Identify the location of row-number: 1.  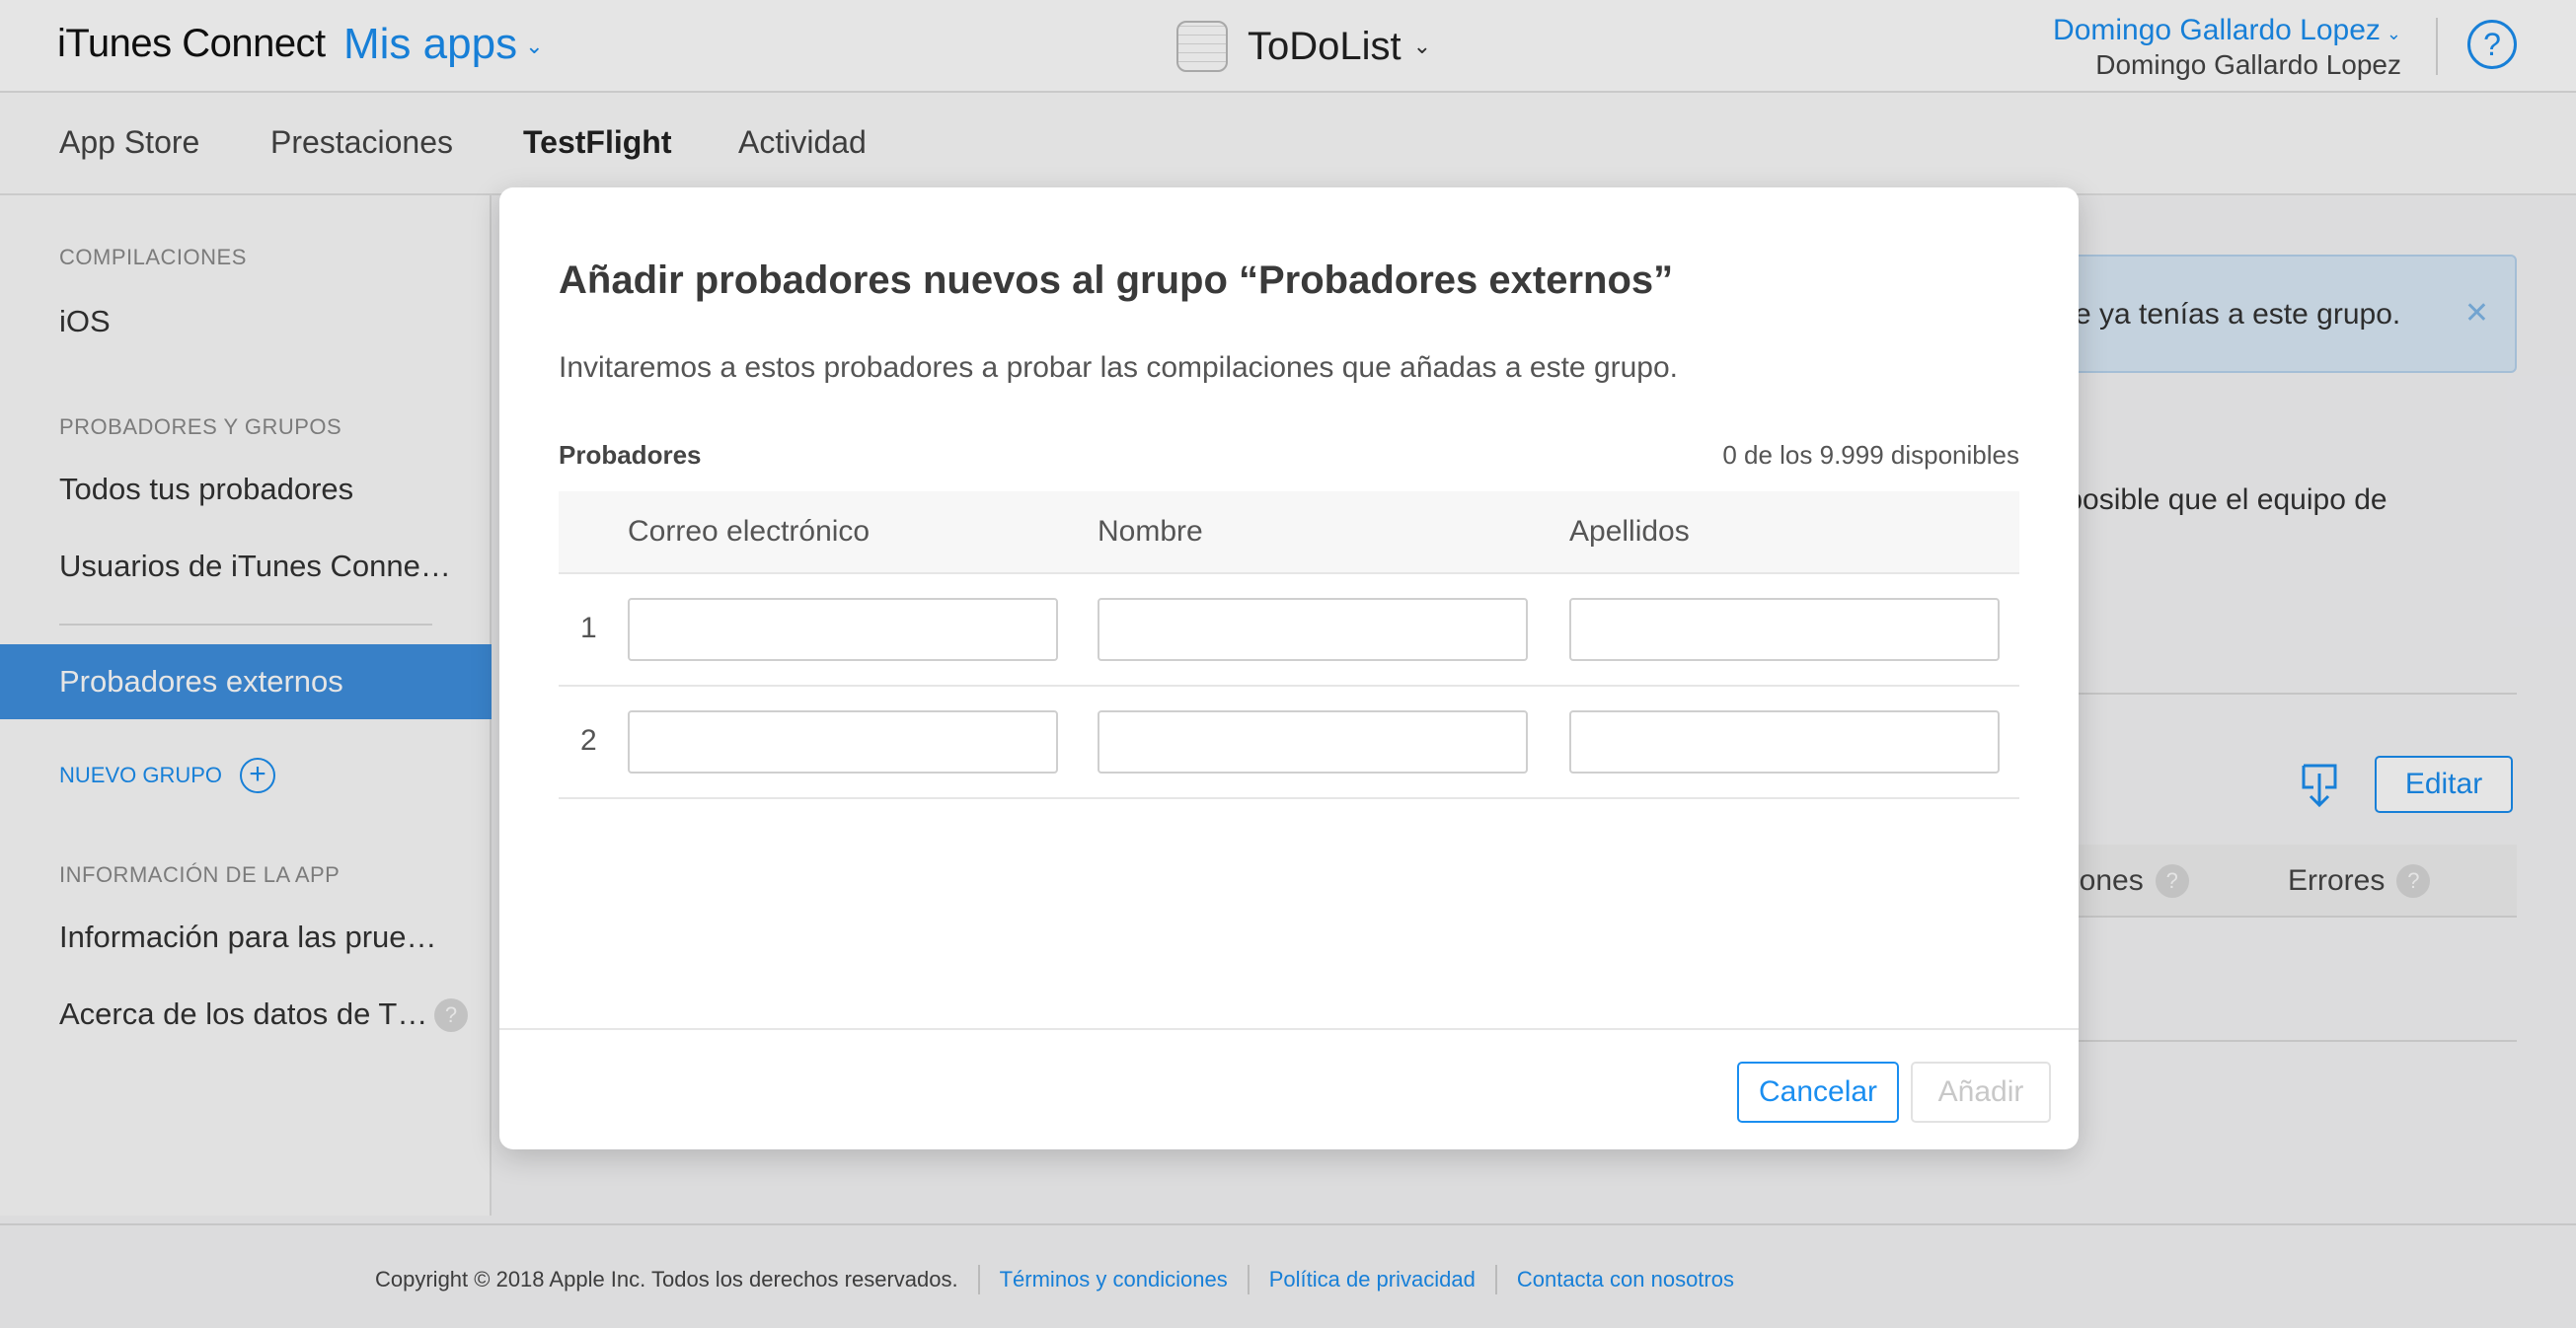
(588, 628).